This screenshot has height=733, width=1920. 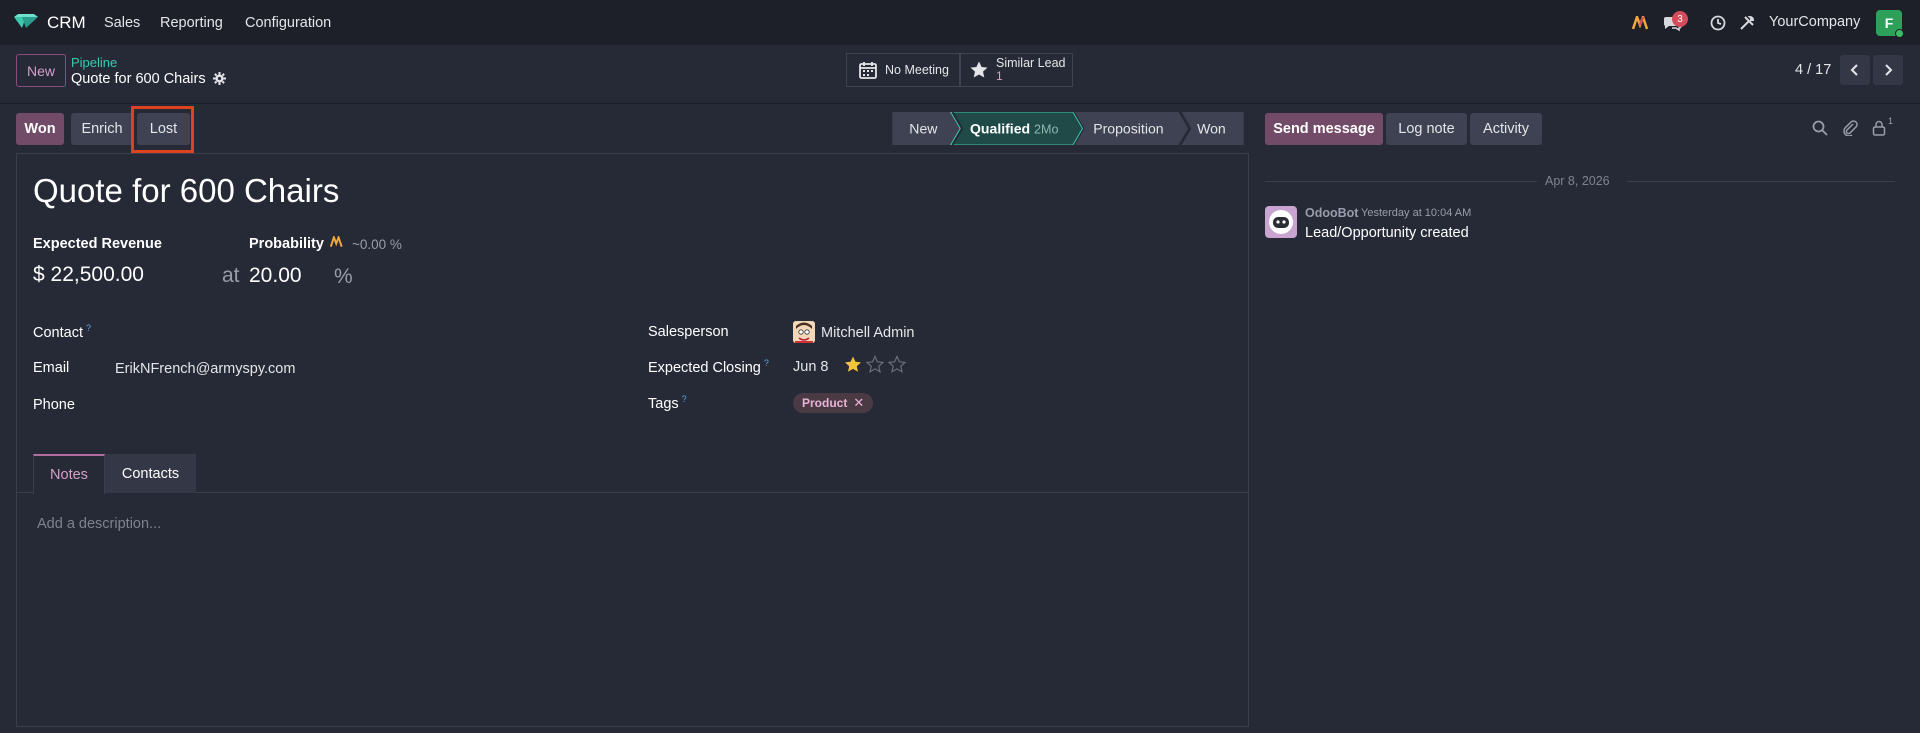 What do you see at coordinates (667, 403) in the screenshot?
I see `tags-label: Tags?` at bounding box center [667, 403].